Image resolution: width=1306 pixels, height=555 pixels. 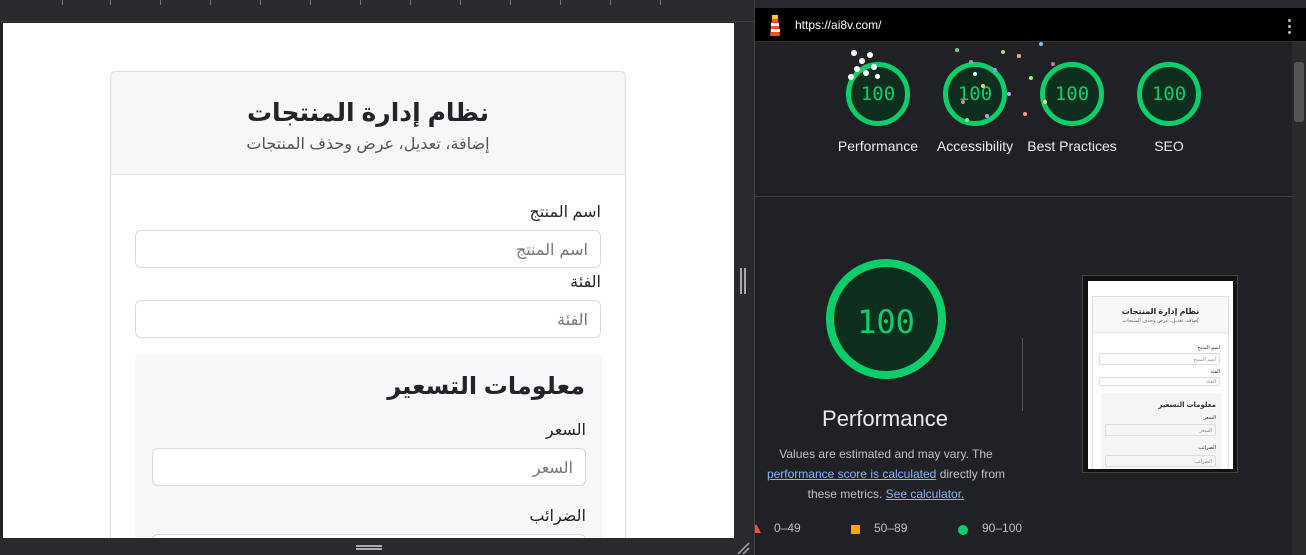 What do you see at coordinates (1208, 348) in the screenshot?
I see `thumbnail-name-label: اسم المنتج` at bounding box center [1208, 348].